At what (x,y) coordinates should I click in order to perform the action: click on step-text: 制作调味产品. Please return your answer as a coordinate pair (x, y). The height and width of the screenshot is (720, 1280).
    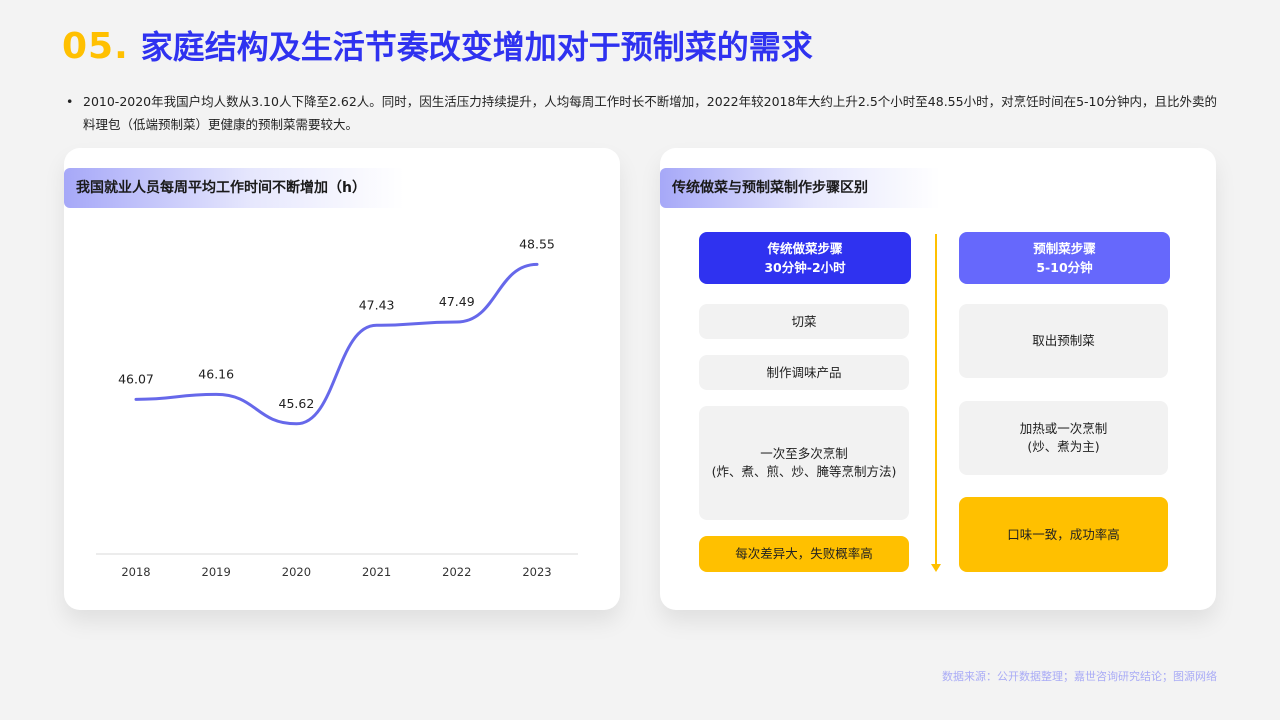
    Looking at the image, I should click on (804, 372).